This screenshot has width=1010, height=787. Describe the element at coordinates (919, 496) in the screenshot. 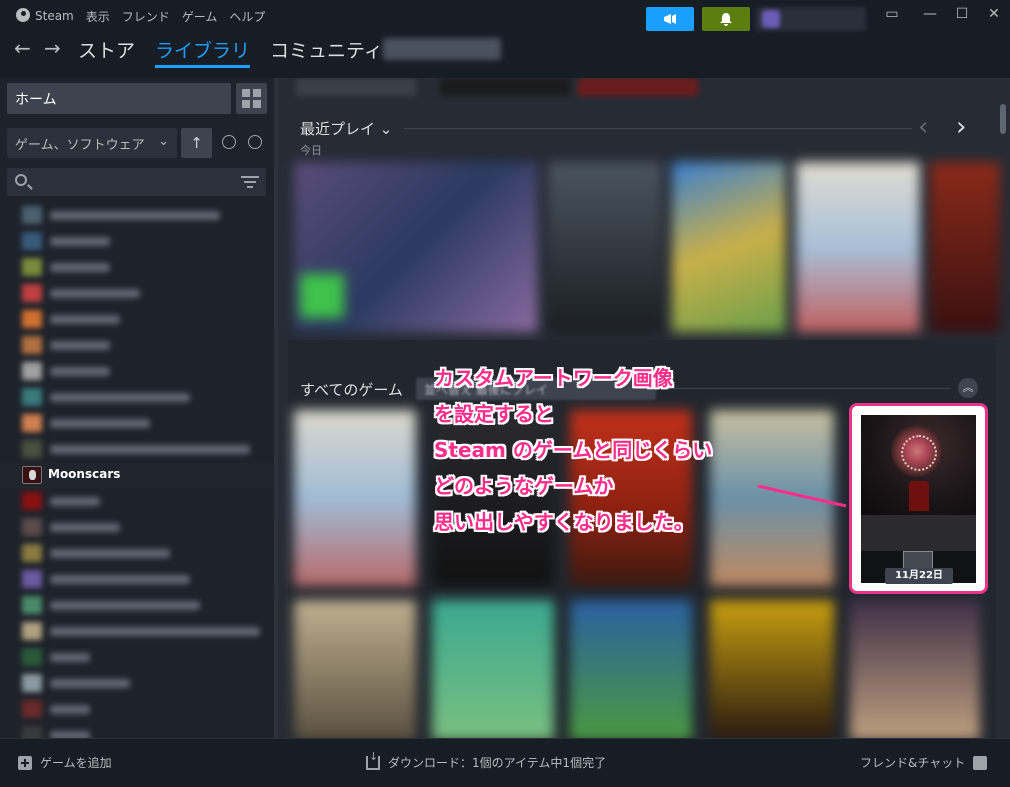

I see `throne-figure` at that location.